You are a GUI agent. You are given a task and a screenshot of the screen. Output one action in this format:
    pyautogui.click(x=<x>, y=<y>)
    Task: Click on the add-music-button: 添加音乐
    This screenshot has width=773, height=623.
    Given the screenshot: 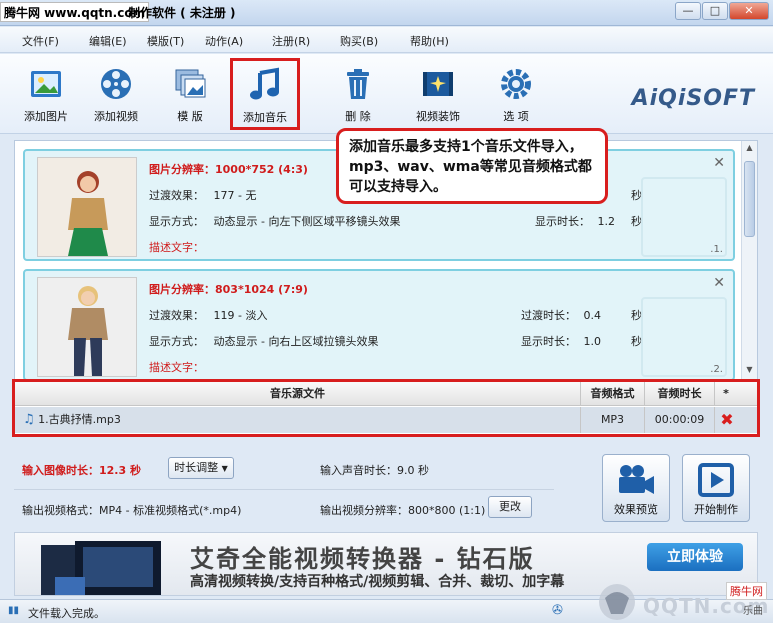 What is the action you would take?
    pyautogui.click(x=265, y=94)
    